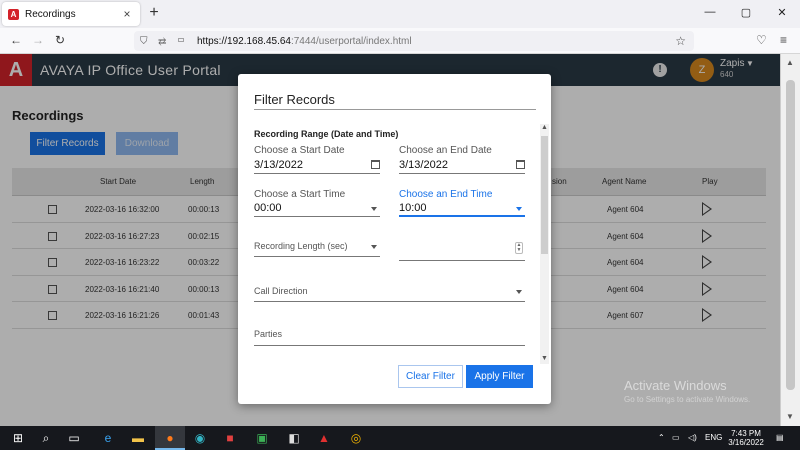  I want to click on end-date-label: Choose an End Date, so click(445, 150).